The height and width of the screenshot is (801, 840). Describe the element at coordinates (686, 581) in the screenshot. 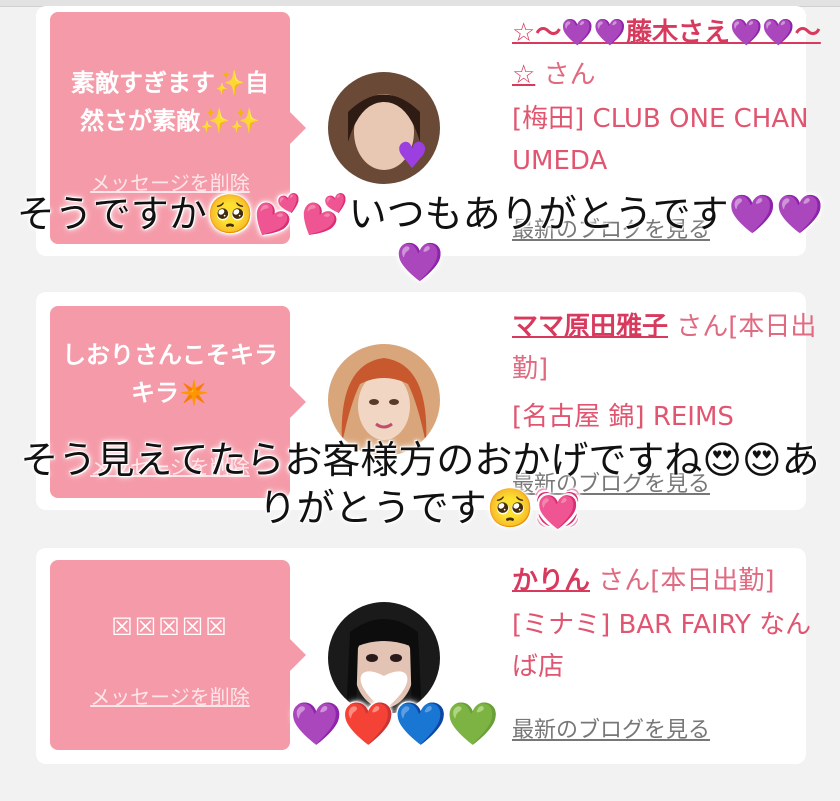

I see `name-suffix: さん[本日出勤]` at that location.